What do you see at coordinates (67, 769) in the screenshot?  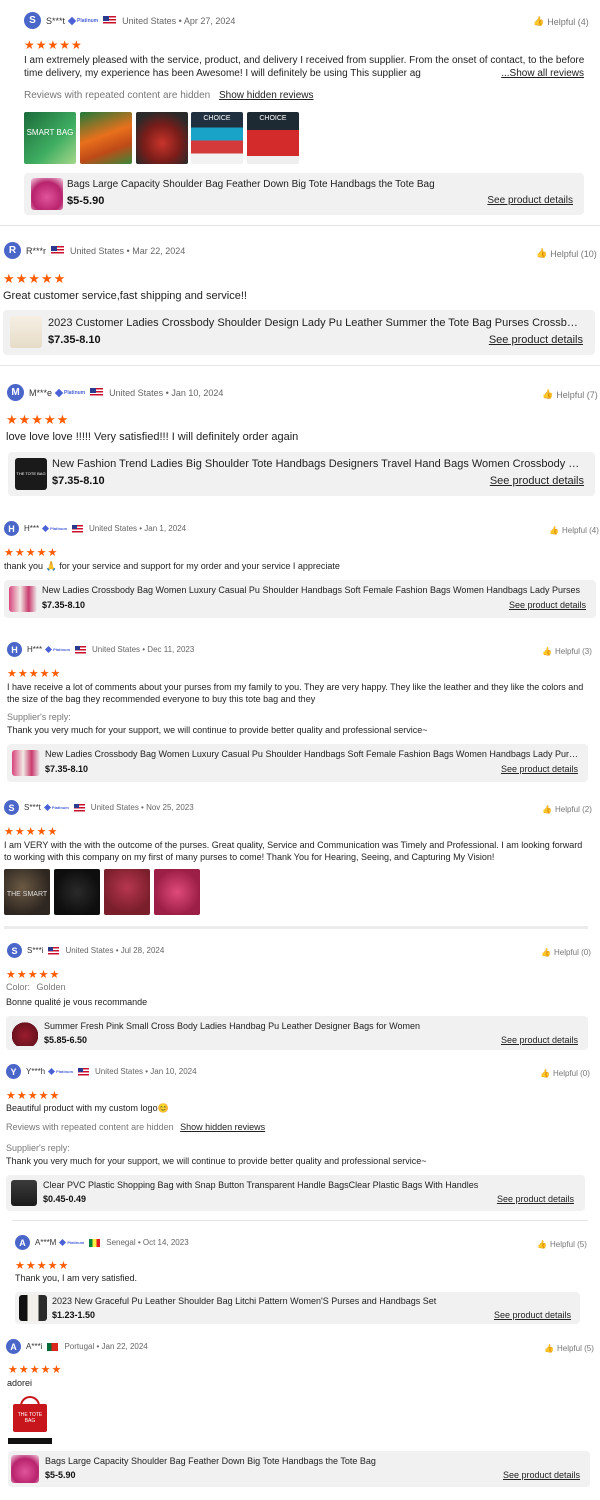 I see `product-price: $7.35-8.10` at bounding box center [67, 769].